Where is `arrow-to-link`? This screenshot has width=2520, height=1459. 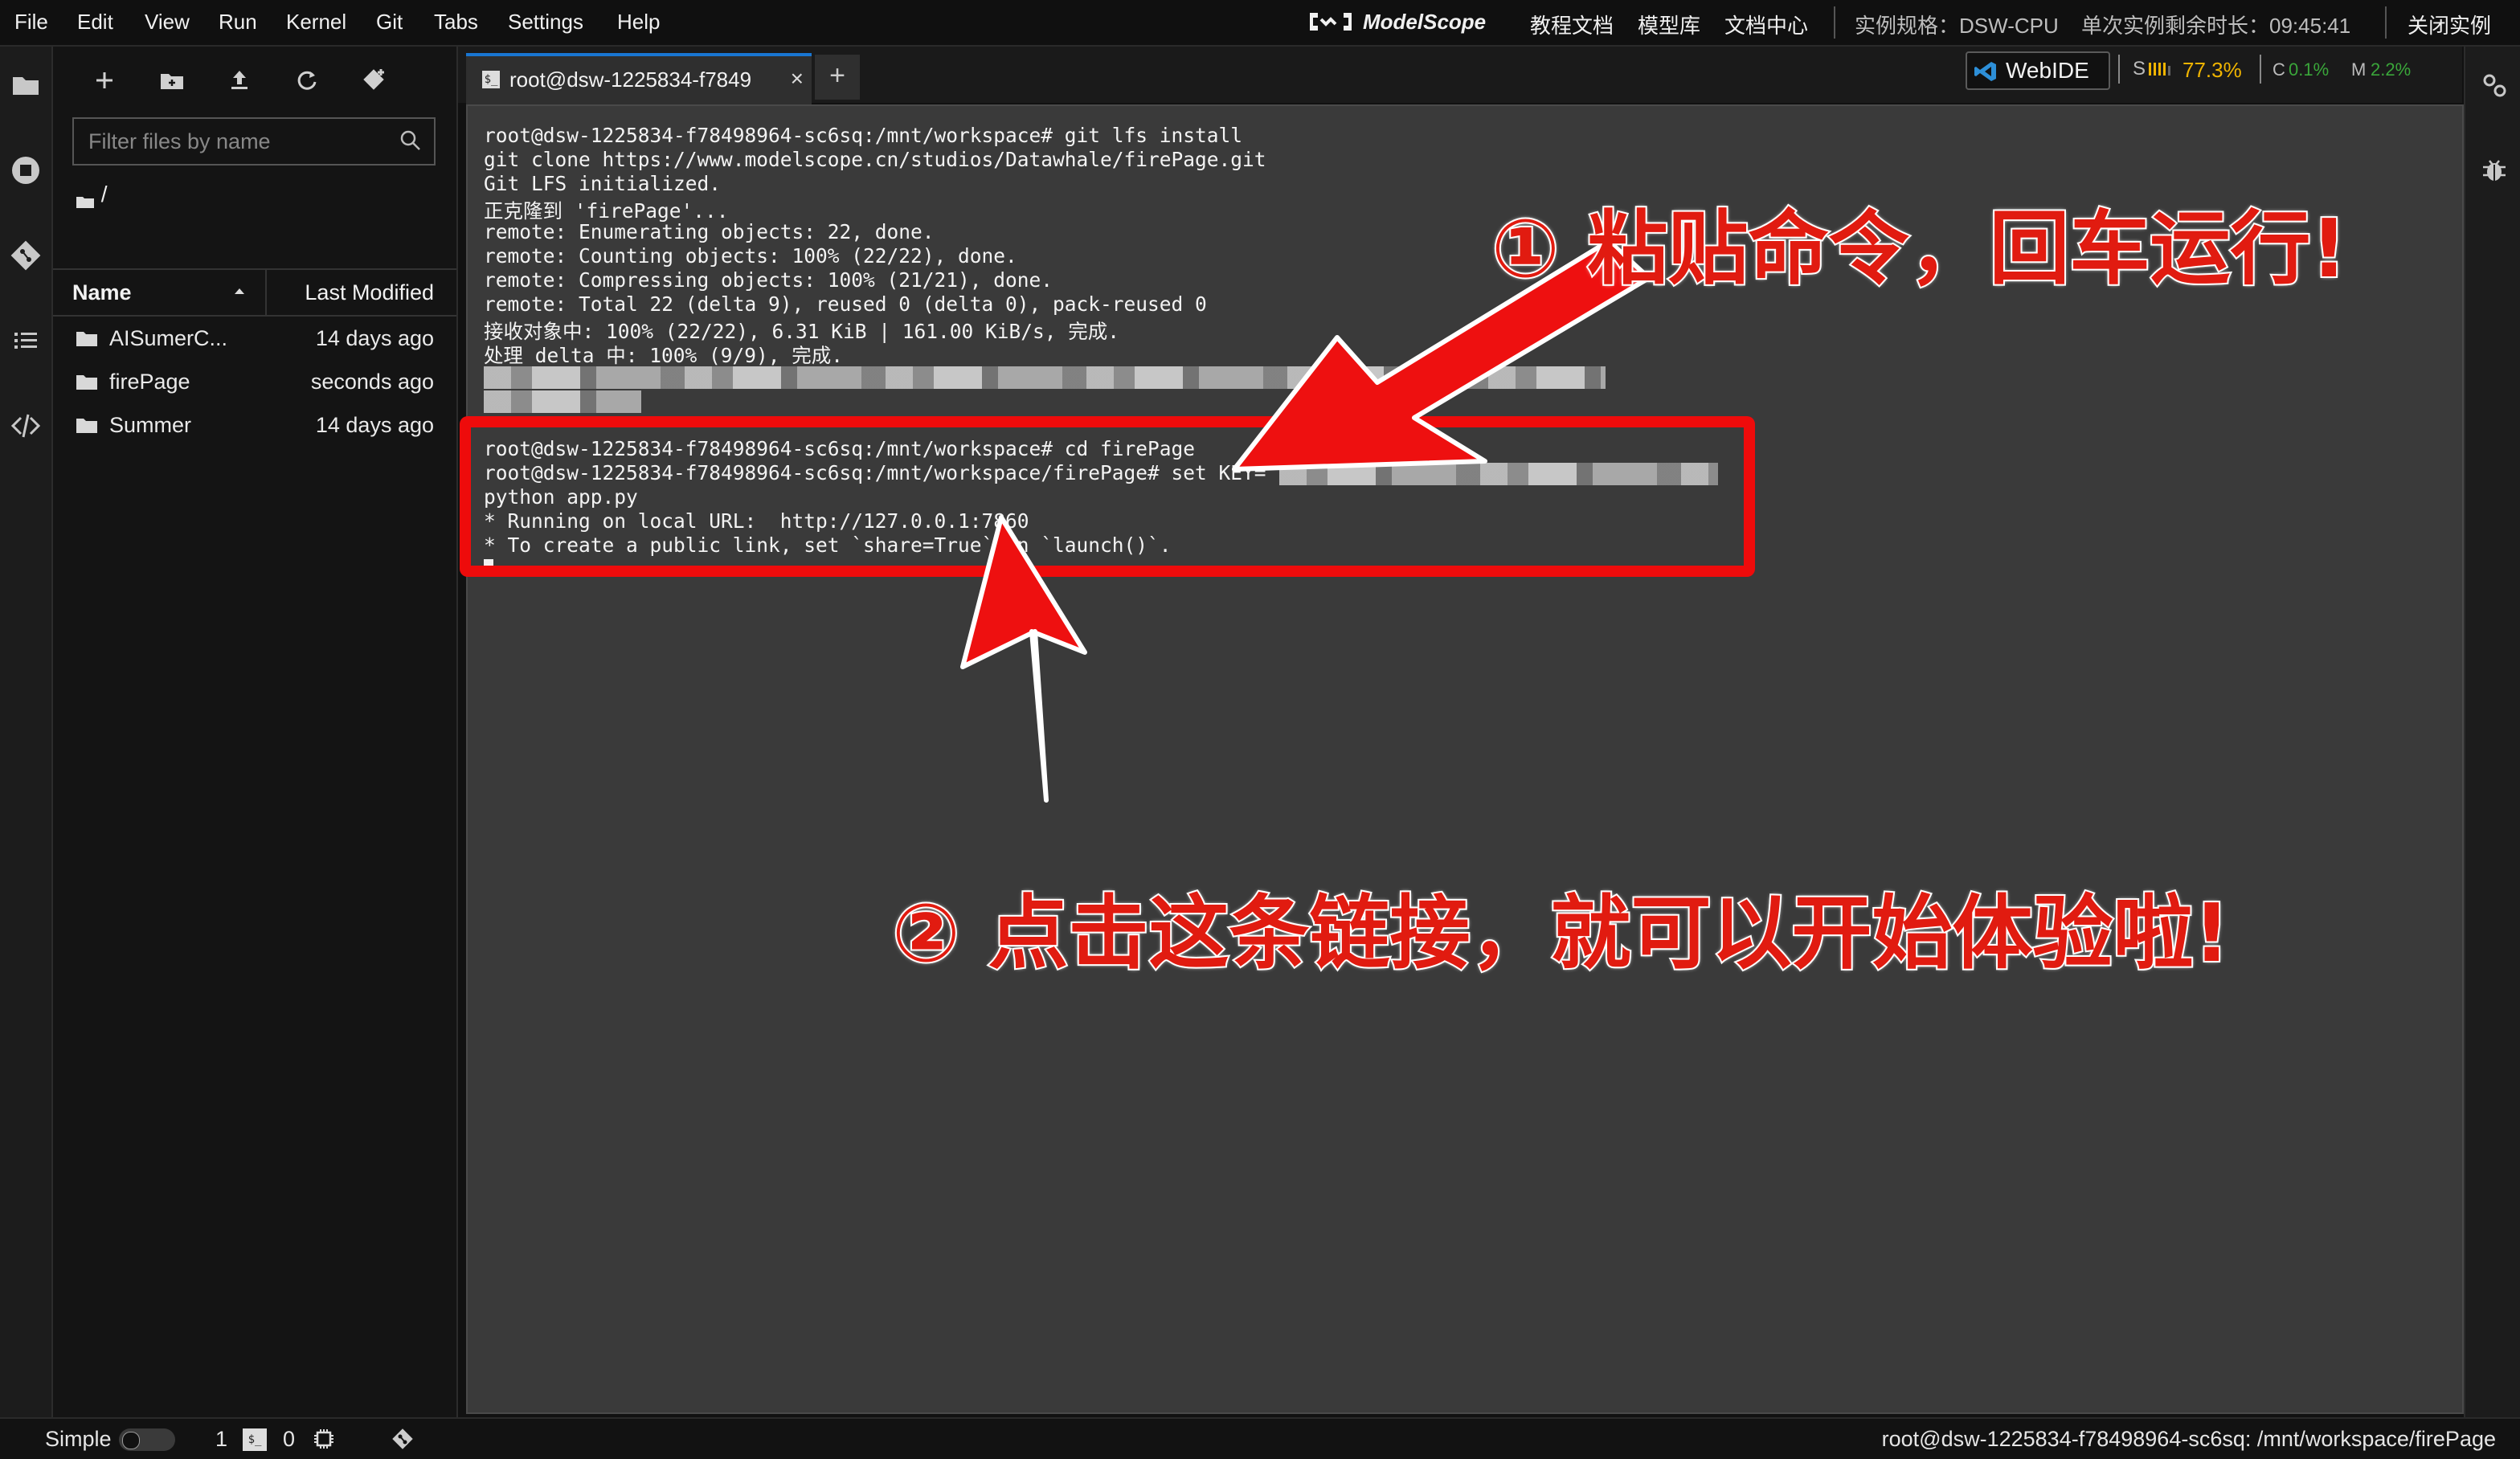 arrow-to-link is located at coordinates (1023, 659).